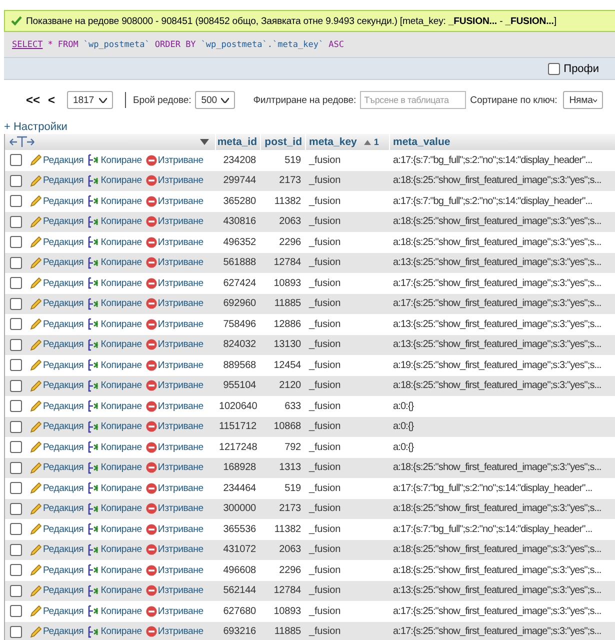 The image size is (615, 640). What do you see at coordinates (33, 100) in the screenshot?
I see `first-page-button: <<` at bounding box center [33, 100].